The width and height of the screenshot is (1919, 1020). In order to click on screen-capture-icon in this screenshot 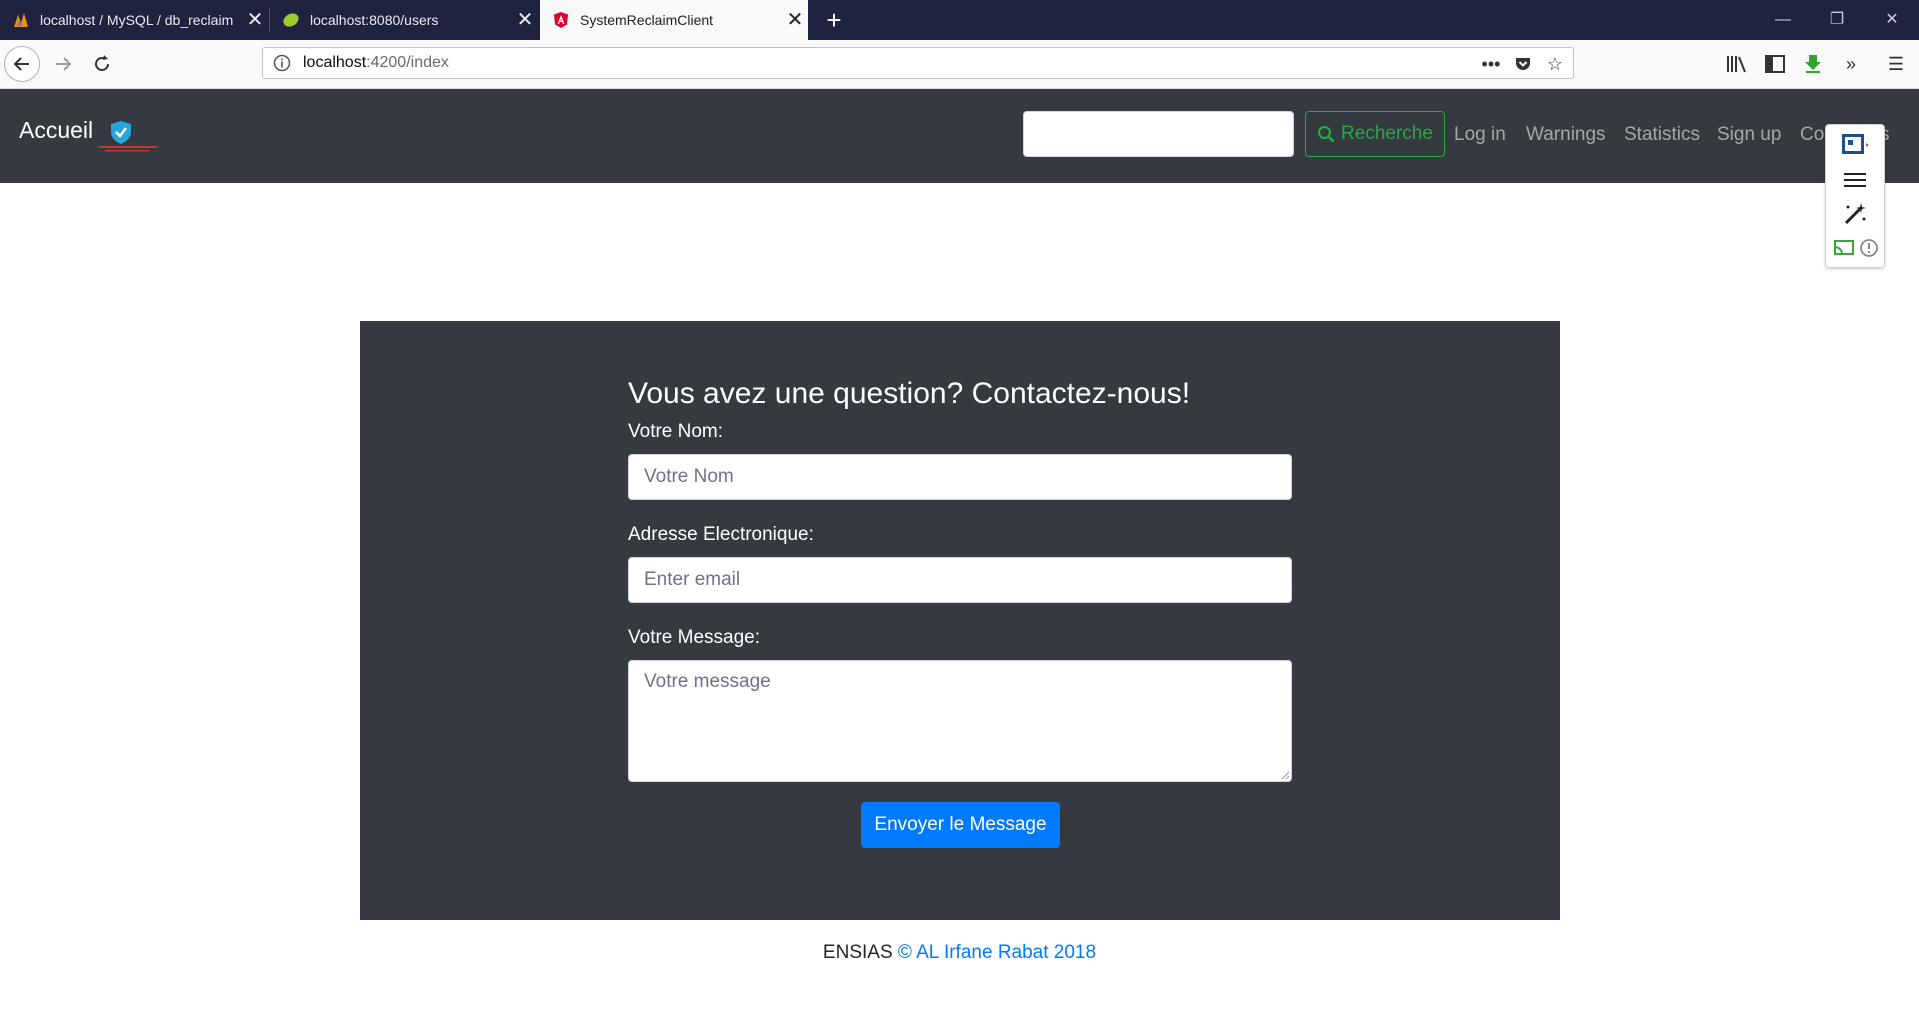, I will do `click(1855, 145)`.